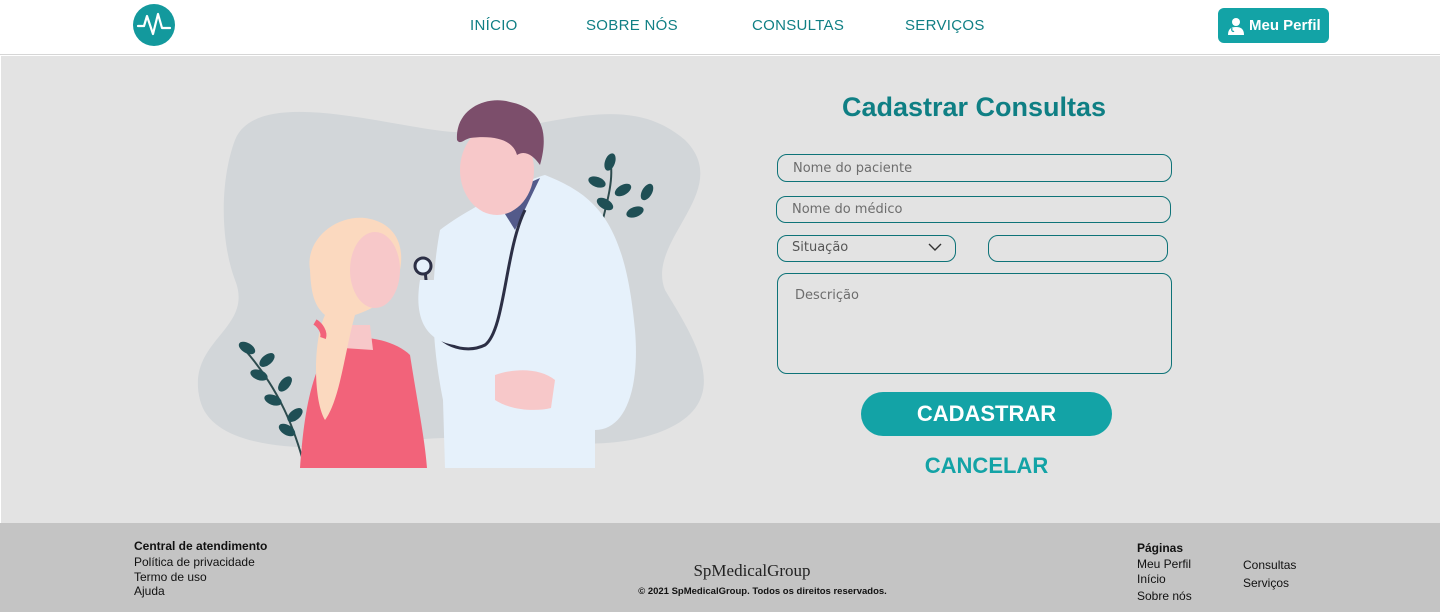  Describe the element at coordinates (1236, 26) in the screenshot. I see `doctor-icon` at that location.